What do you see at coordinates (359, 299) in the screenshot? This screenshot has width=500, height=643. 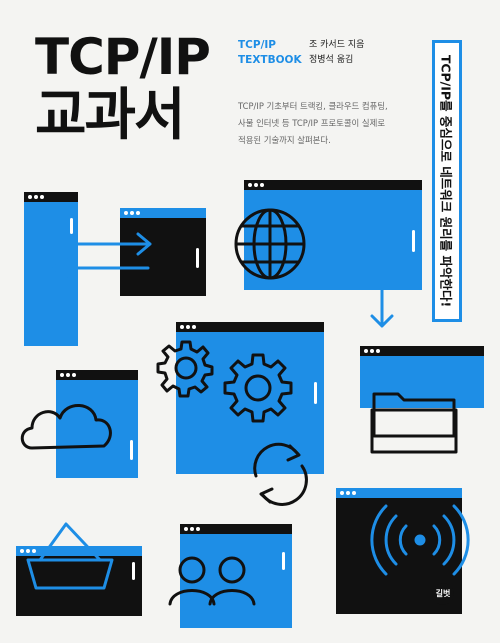 I see `arrow-down-icon` at bounding box center [359, 299].